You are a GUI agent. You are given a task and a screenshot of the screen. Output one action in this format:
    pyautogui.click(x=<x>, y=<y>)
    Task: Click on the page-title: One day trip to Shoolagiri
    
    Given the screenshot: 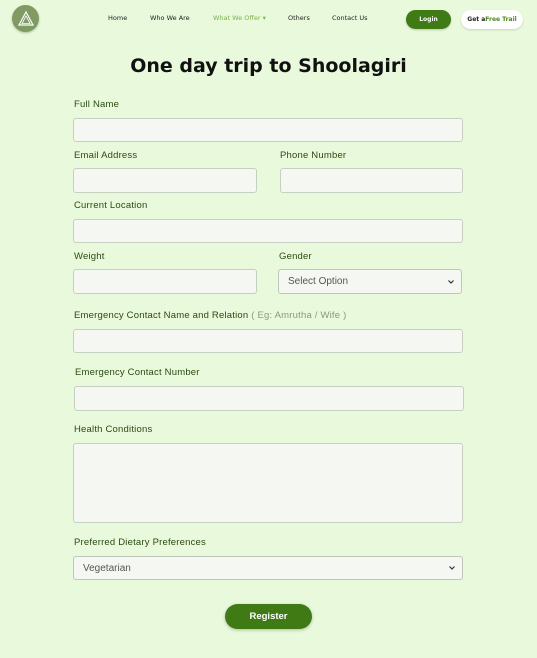 What is the action you would take?
    pyautogui.click(x=268, y=66)
    